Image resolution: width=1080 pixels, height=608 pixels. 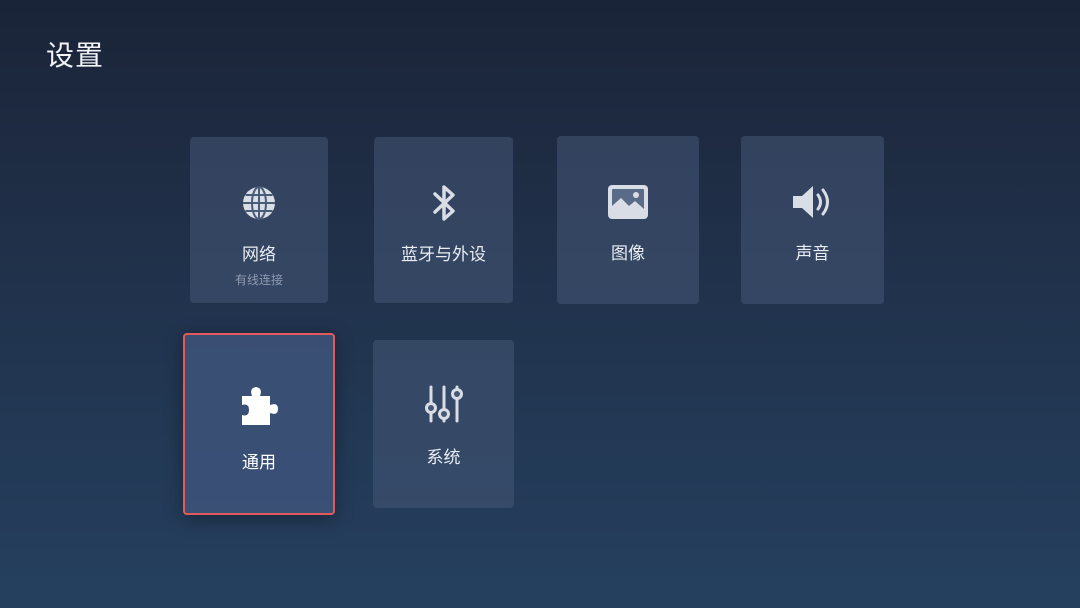 I want to click on puzzle-icon, so click(x=259, y=405).